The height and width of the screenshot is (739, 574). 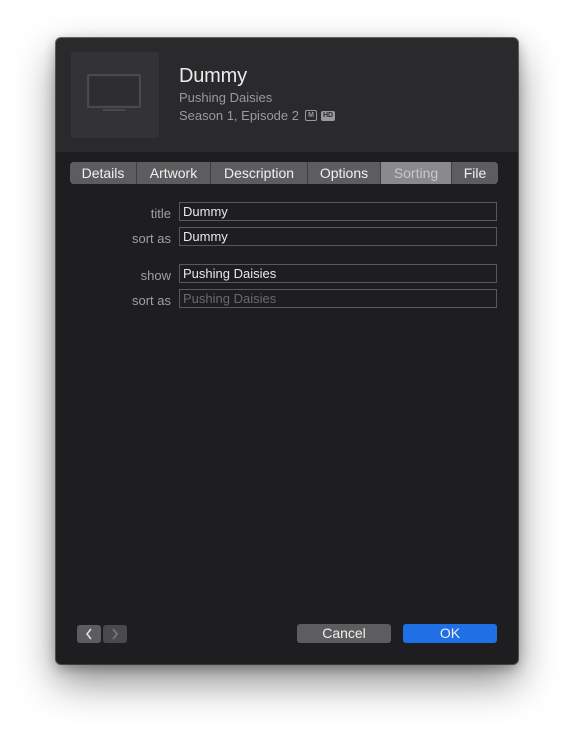 What do you see at coordinates (328, 115) in the screenshot?
I see `hd-badge: HD` at bounding box center [328, 115].